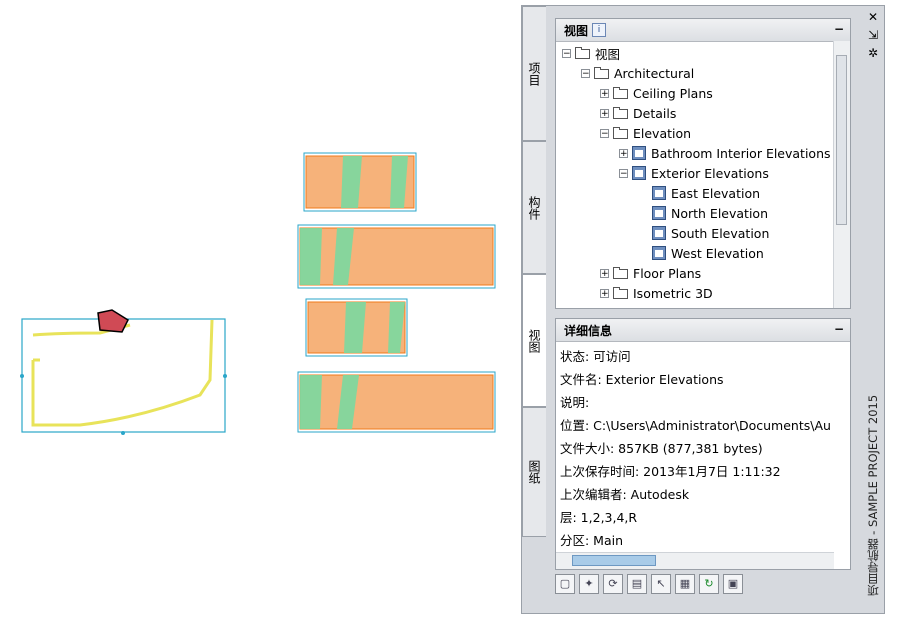  I want to click on details-panel-header: 详细信息 −, so click(703, 330).